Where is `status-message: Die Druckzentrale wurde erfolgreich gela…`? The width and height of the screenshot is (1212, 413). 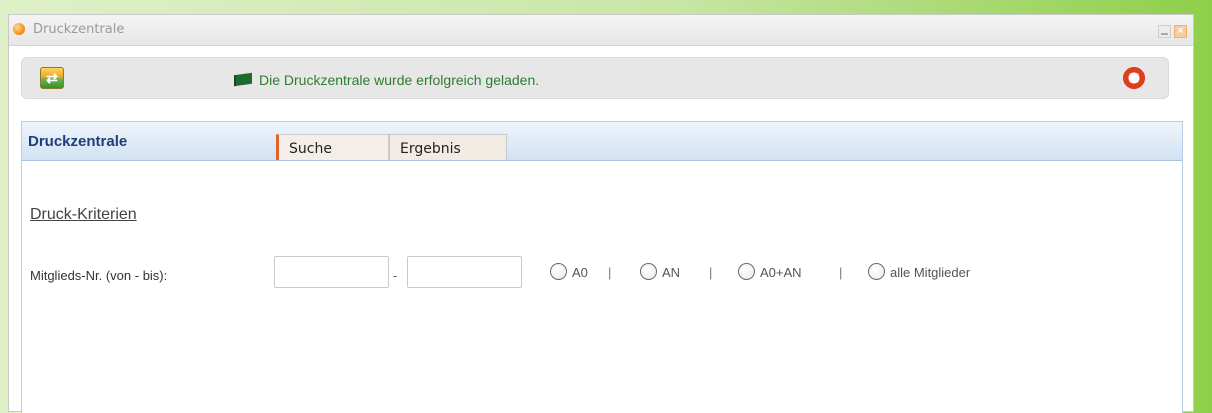 status-message: Die Druckzentrale wurde erfolgreich gela… is located at coordinates (386, 80).